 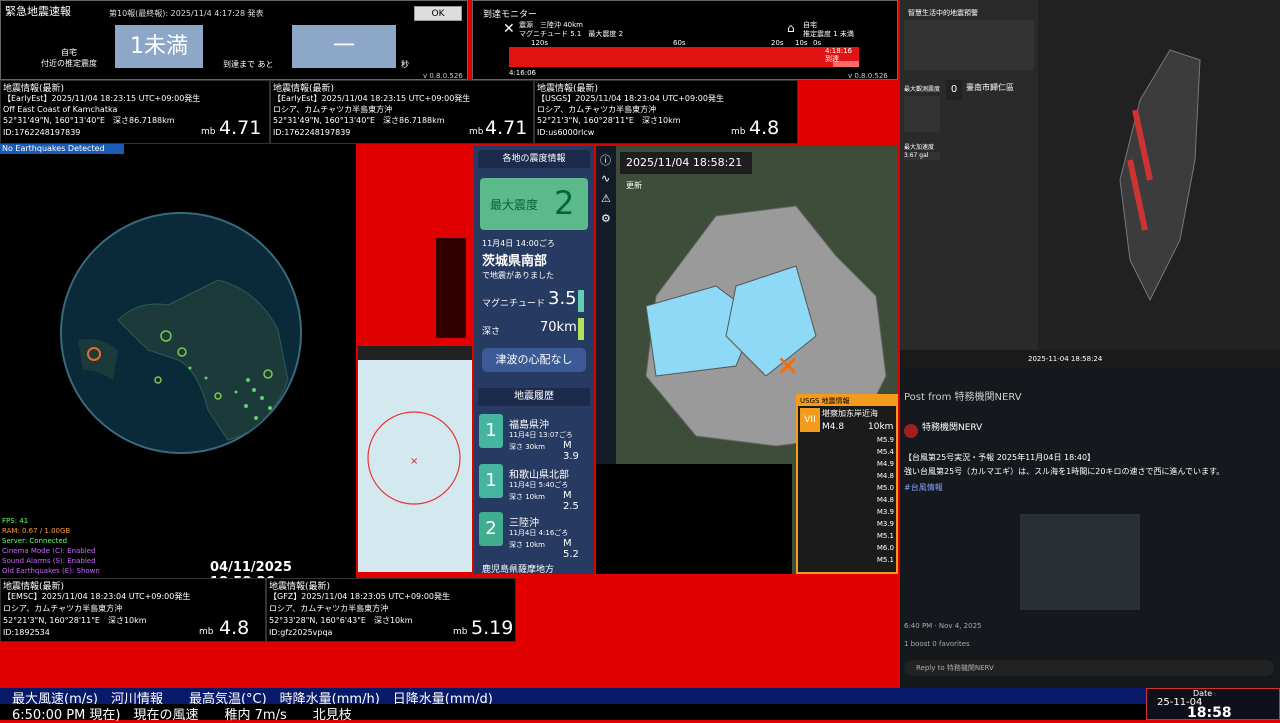 What do you see at coordinates (606, 198) in the screenshot?
I see `warning-icon: ⚠` at bounding box center [606, 198].